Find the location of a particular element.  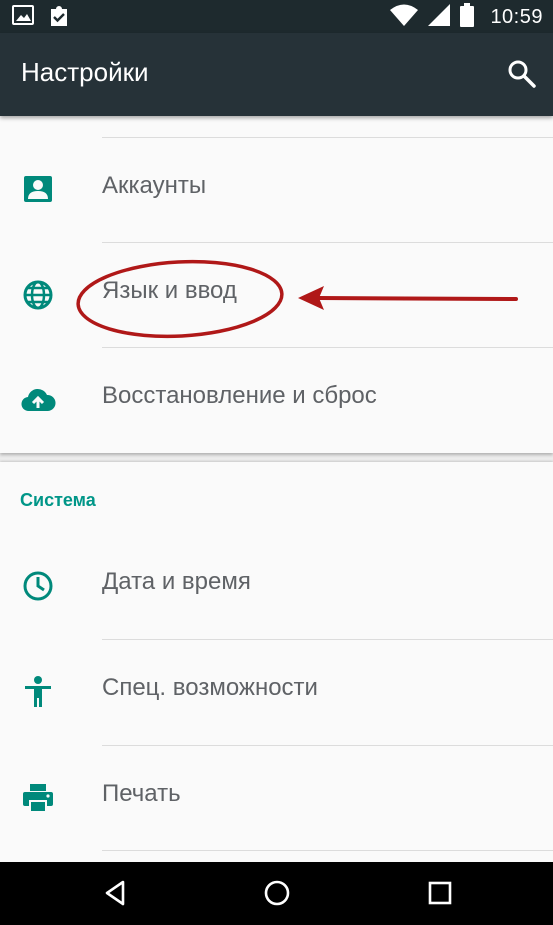

recents-button is located at coordinates (440, 893).